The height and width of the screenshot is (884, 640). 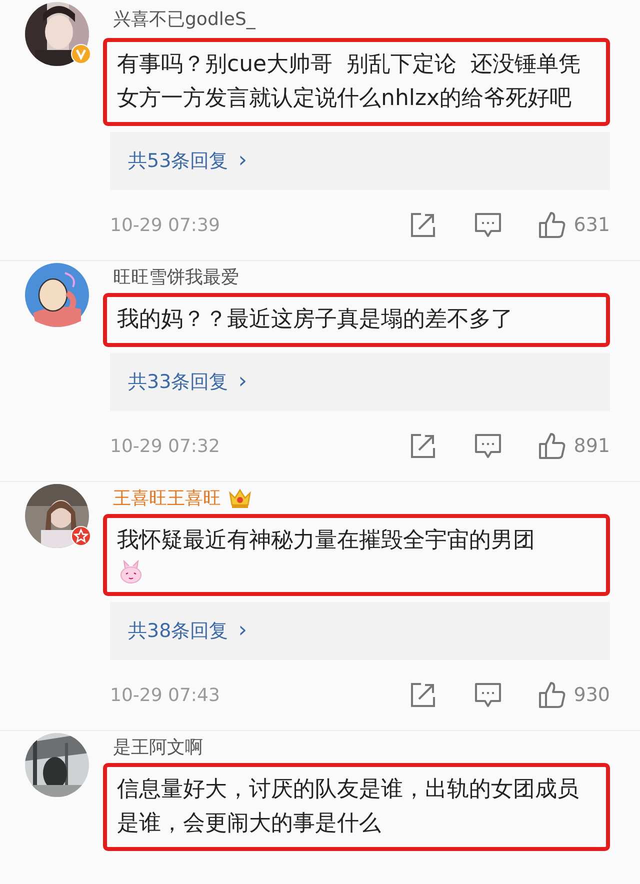 I want to click on replies-link: 共33条回复, so click(x=178, y=382).